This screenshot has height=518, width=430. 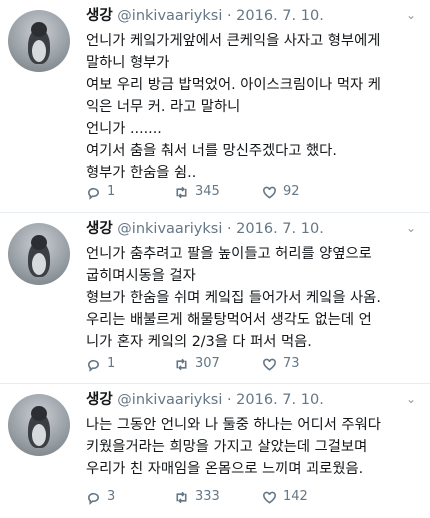 I want to click on retweet-button: 345, so click(x=218, y=192).